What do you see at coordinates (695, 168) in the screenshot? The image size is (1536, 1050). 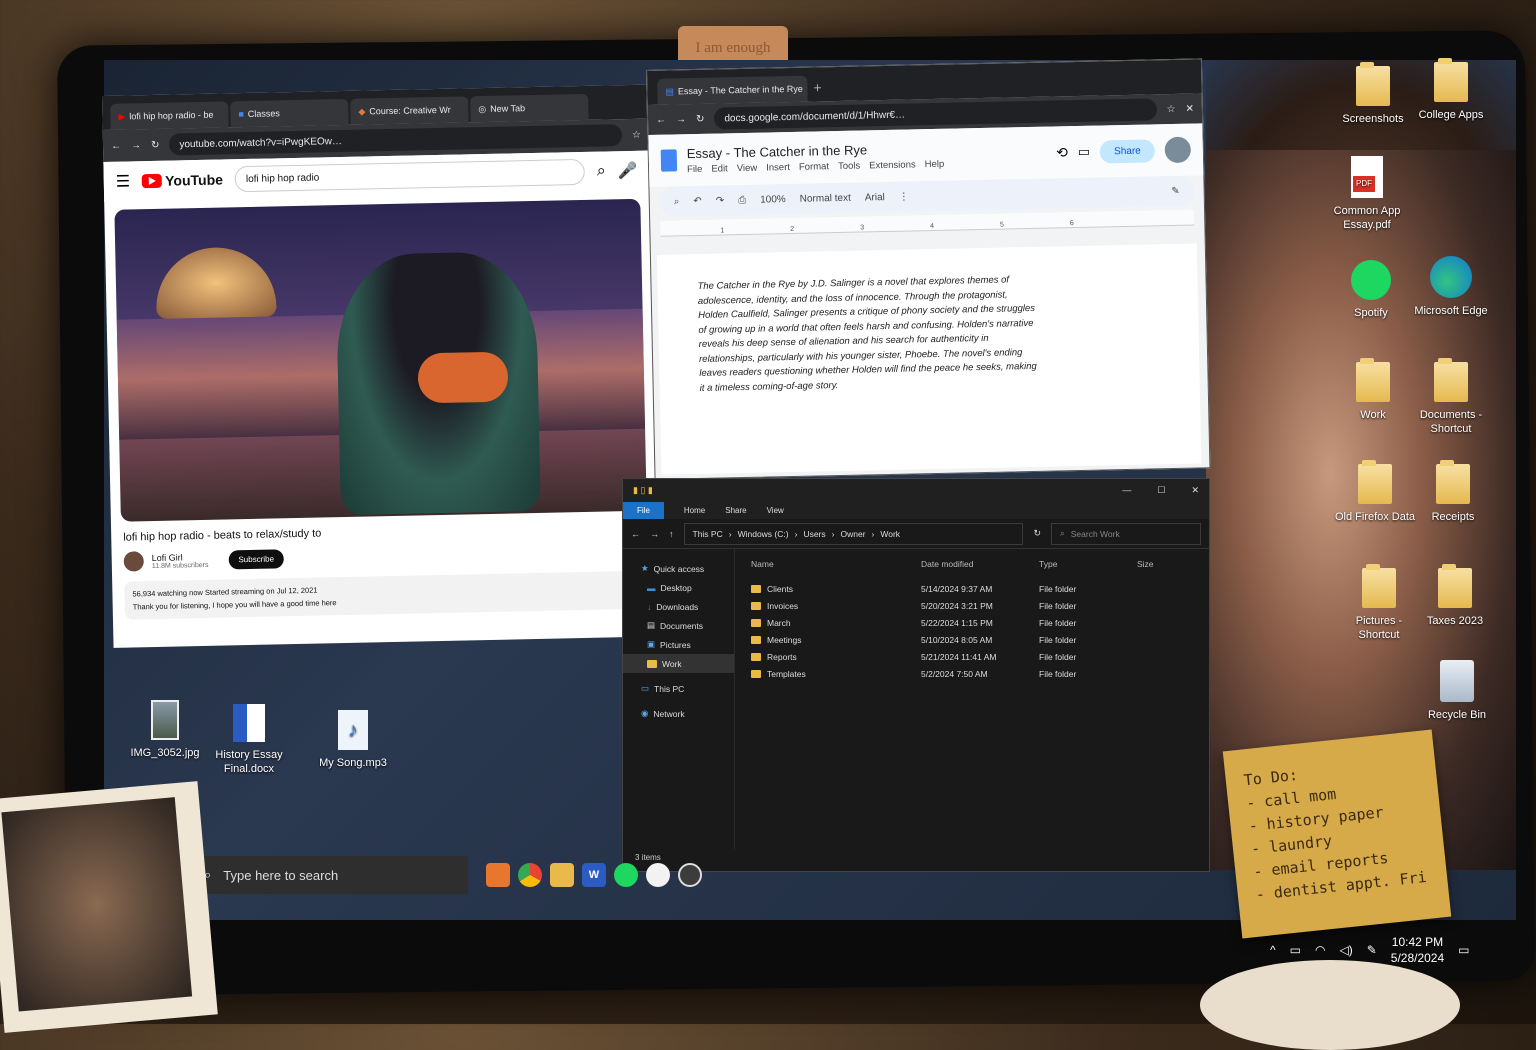 I see `menu-file: File` at bounding box center [695, 168].